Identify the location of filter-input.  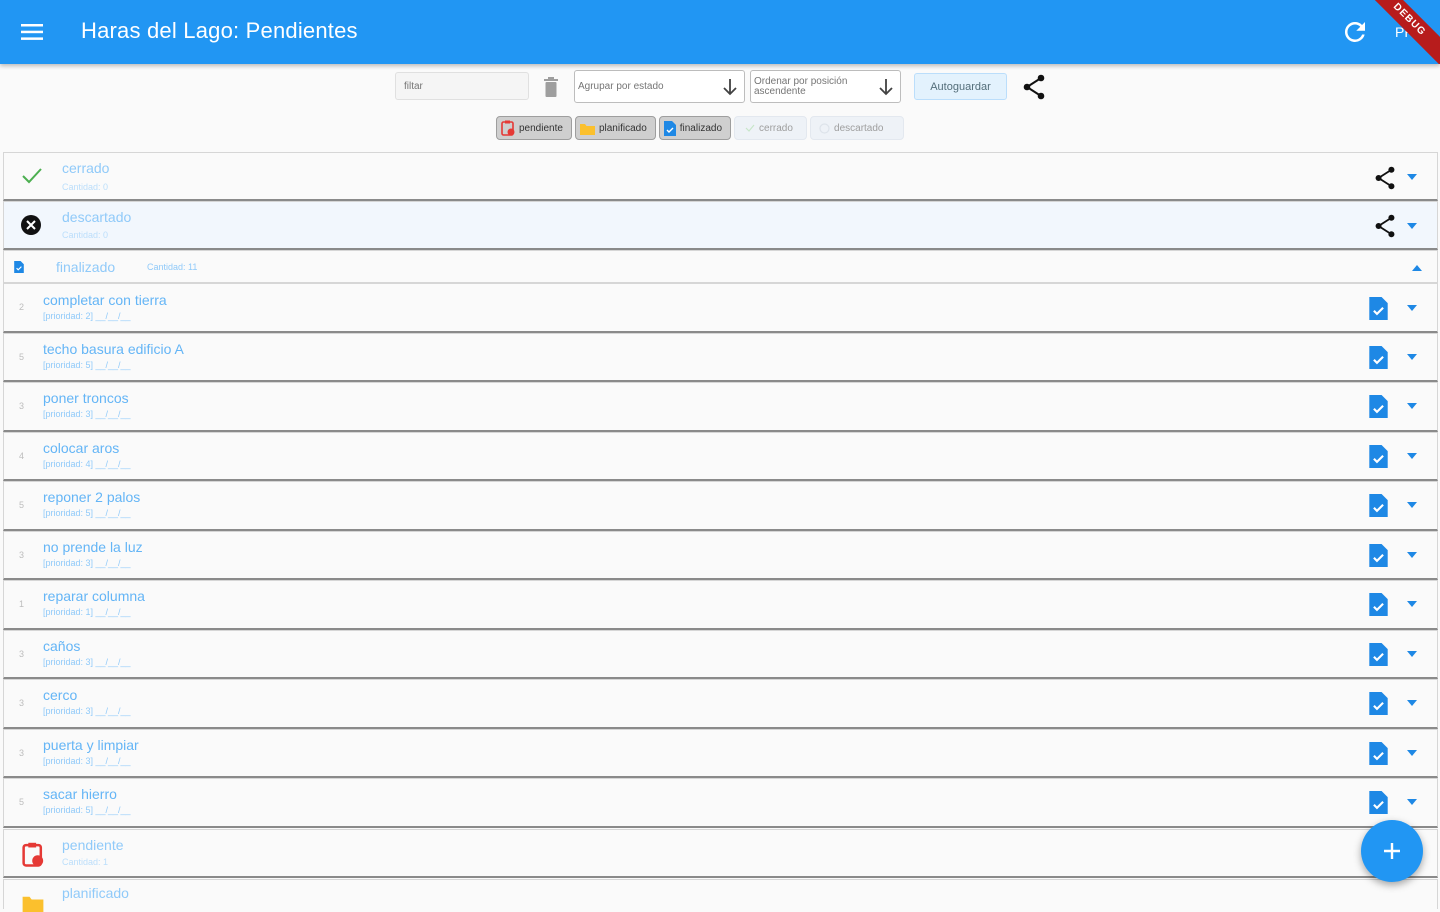
(462, 86).